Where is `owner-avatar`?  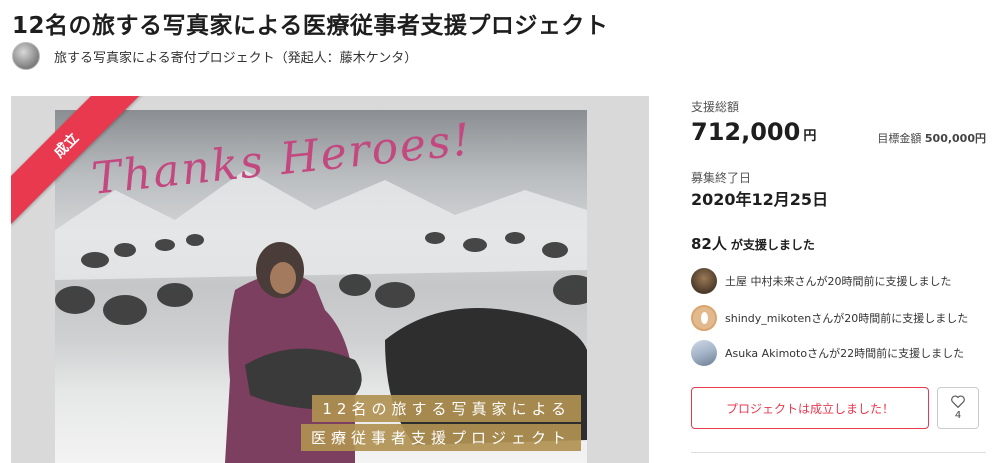 owner-avatar is located at coordinates (26, 56).